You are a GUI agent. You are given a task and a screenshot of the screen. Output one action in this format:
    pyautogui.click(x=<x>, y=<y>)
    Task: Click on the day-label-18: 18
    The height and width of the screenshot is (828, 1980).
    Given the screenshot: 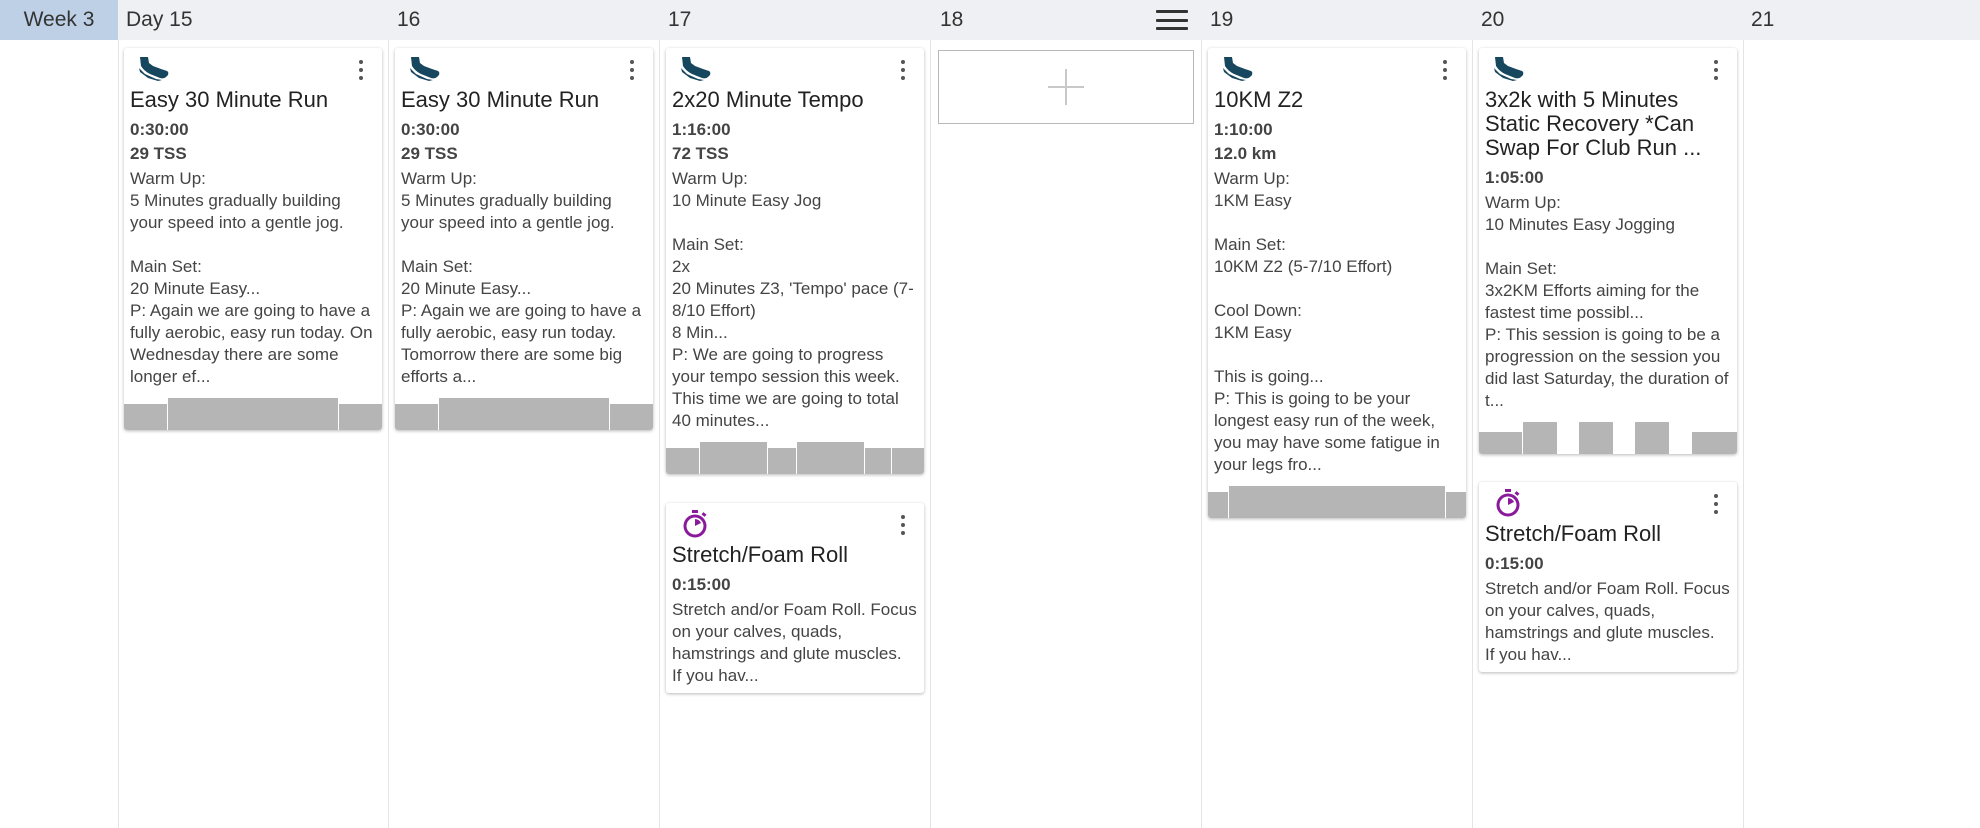 What is the action you would take?
    pyautogui.click(x=952, y=19)
    